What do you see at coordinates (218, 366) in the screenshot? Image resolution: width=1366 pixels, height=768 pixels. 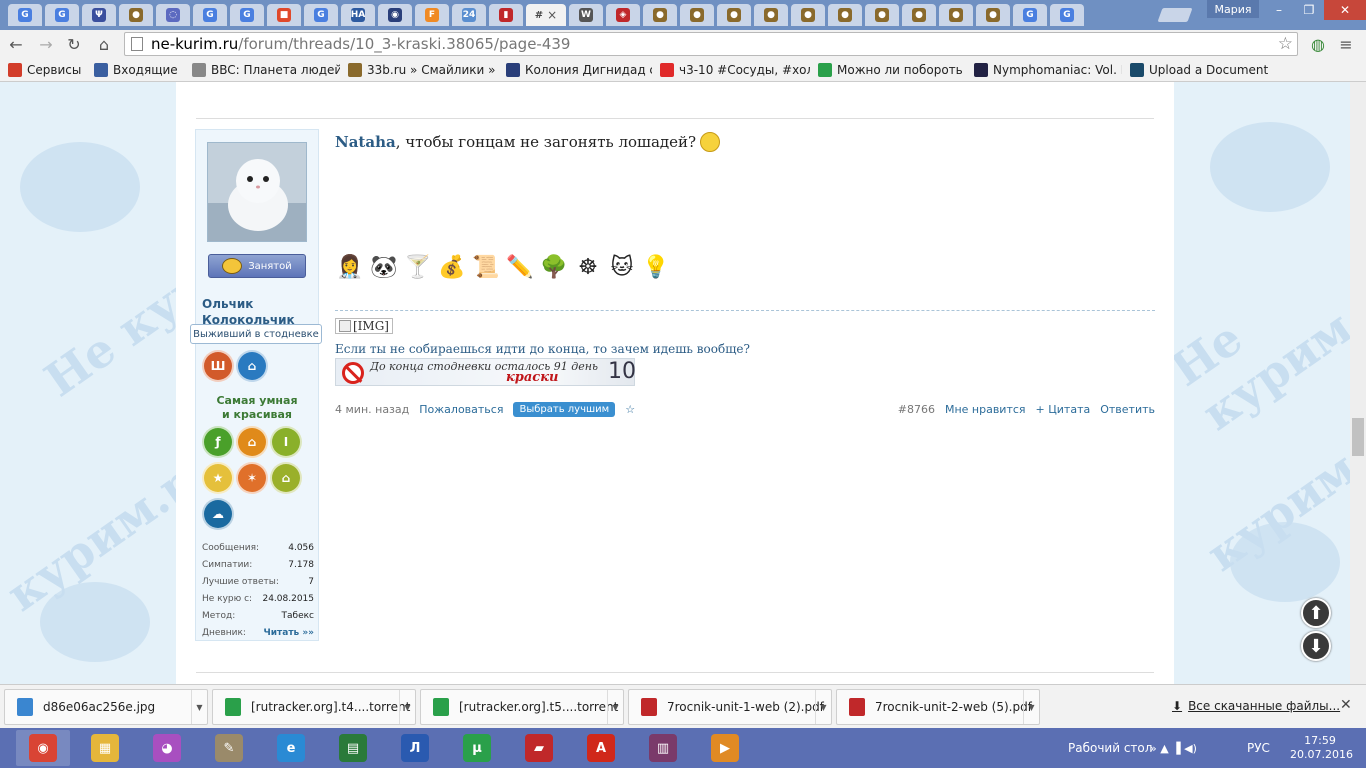 I see `trophy-badge-icon: Ш` at bounding box center [218, 366].